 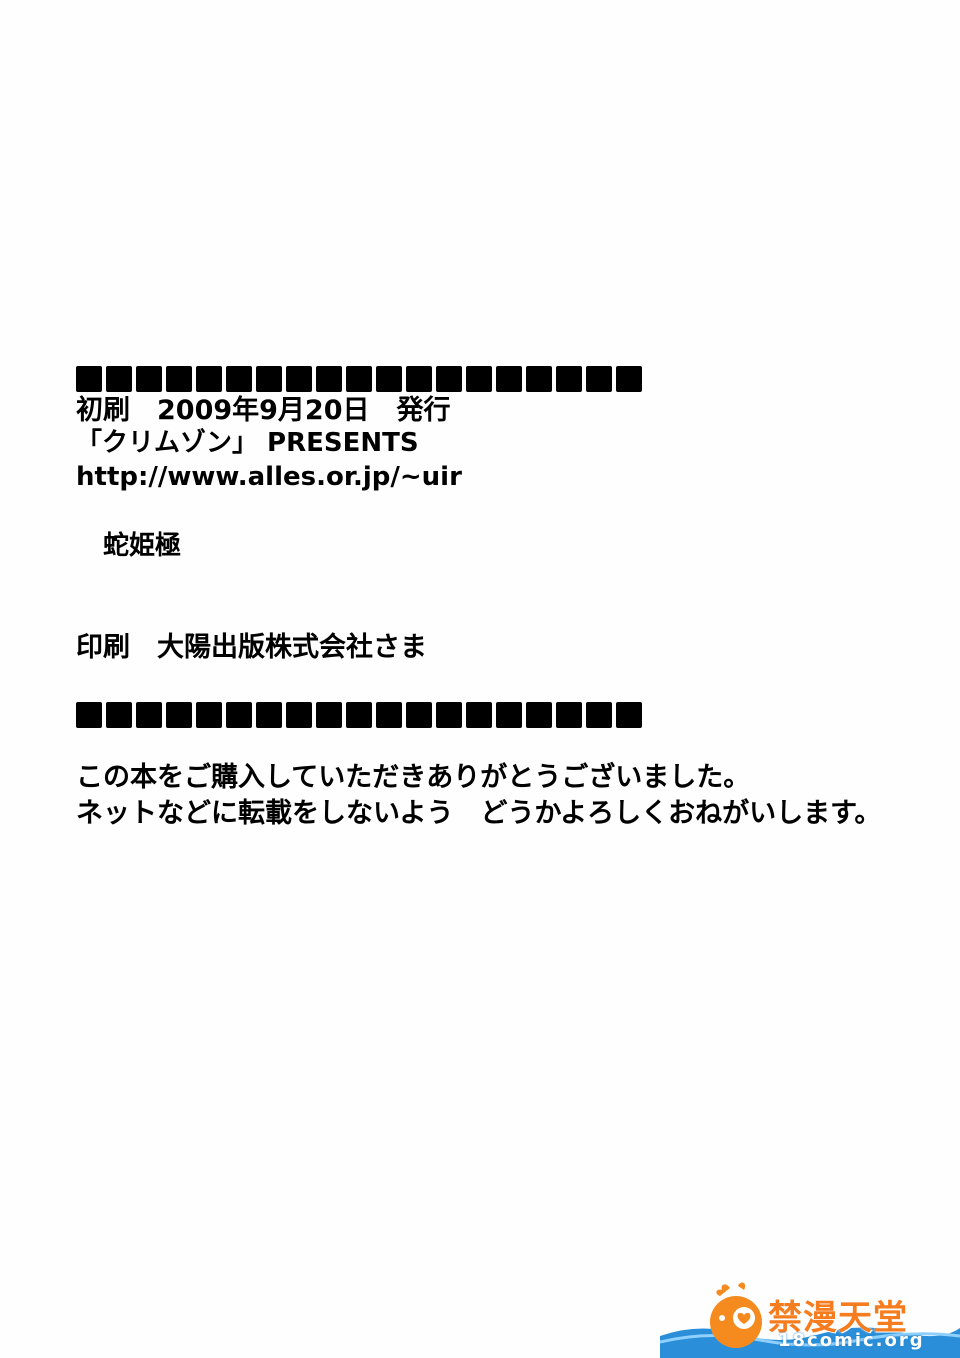 What do you see at coordinates (810, 1318) in the screenshot?
I see `watermark-logo: 禁漫天堂 18comic.org` at bounding box center [810, 1318].